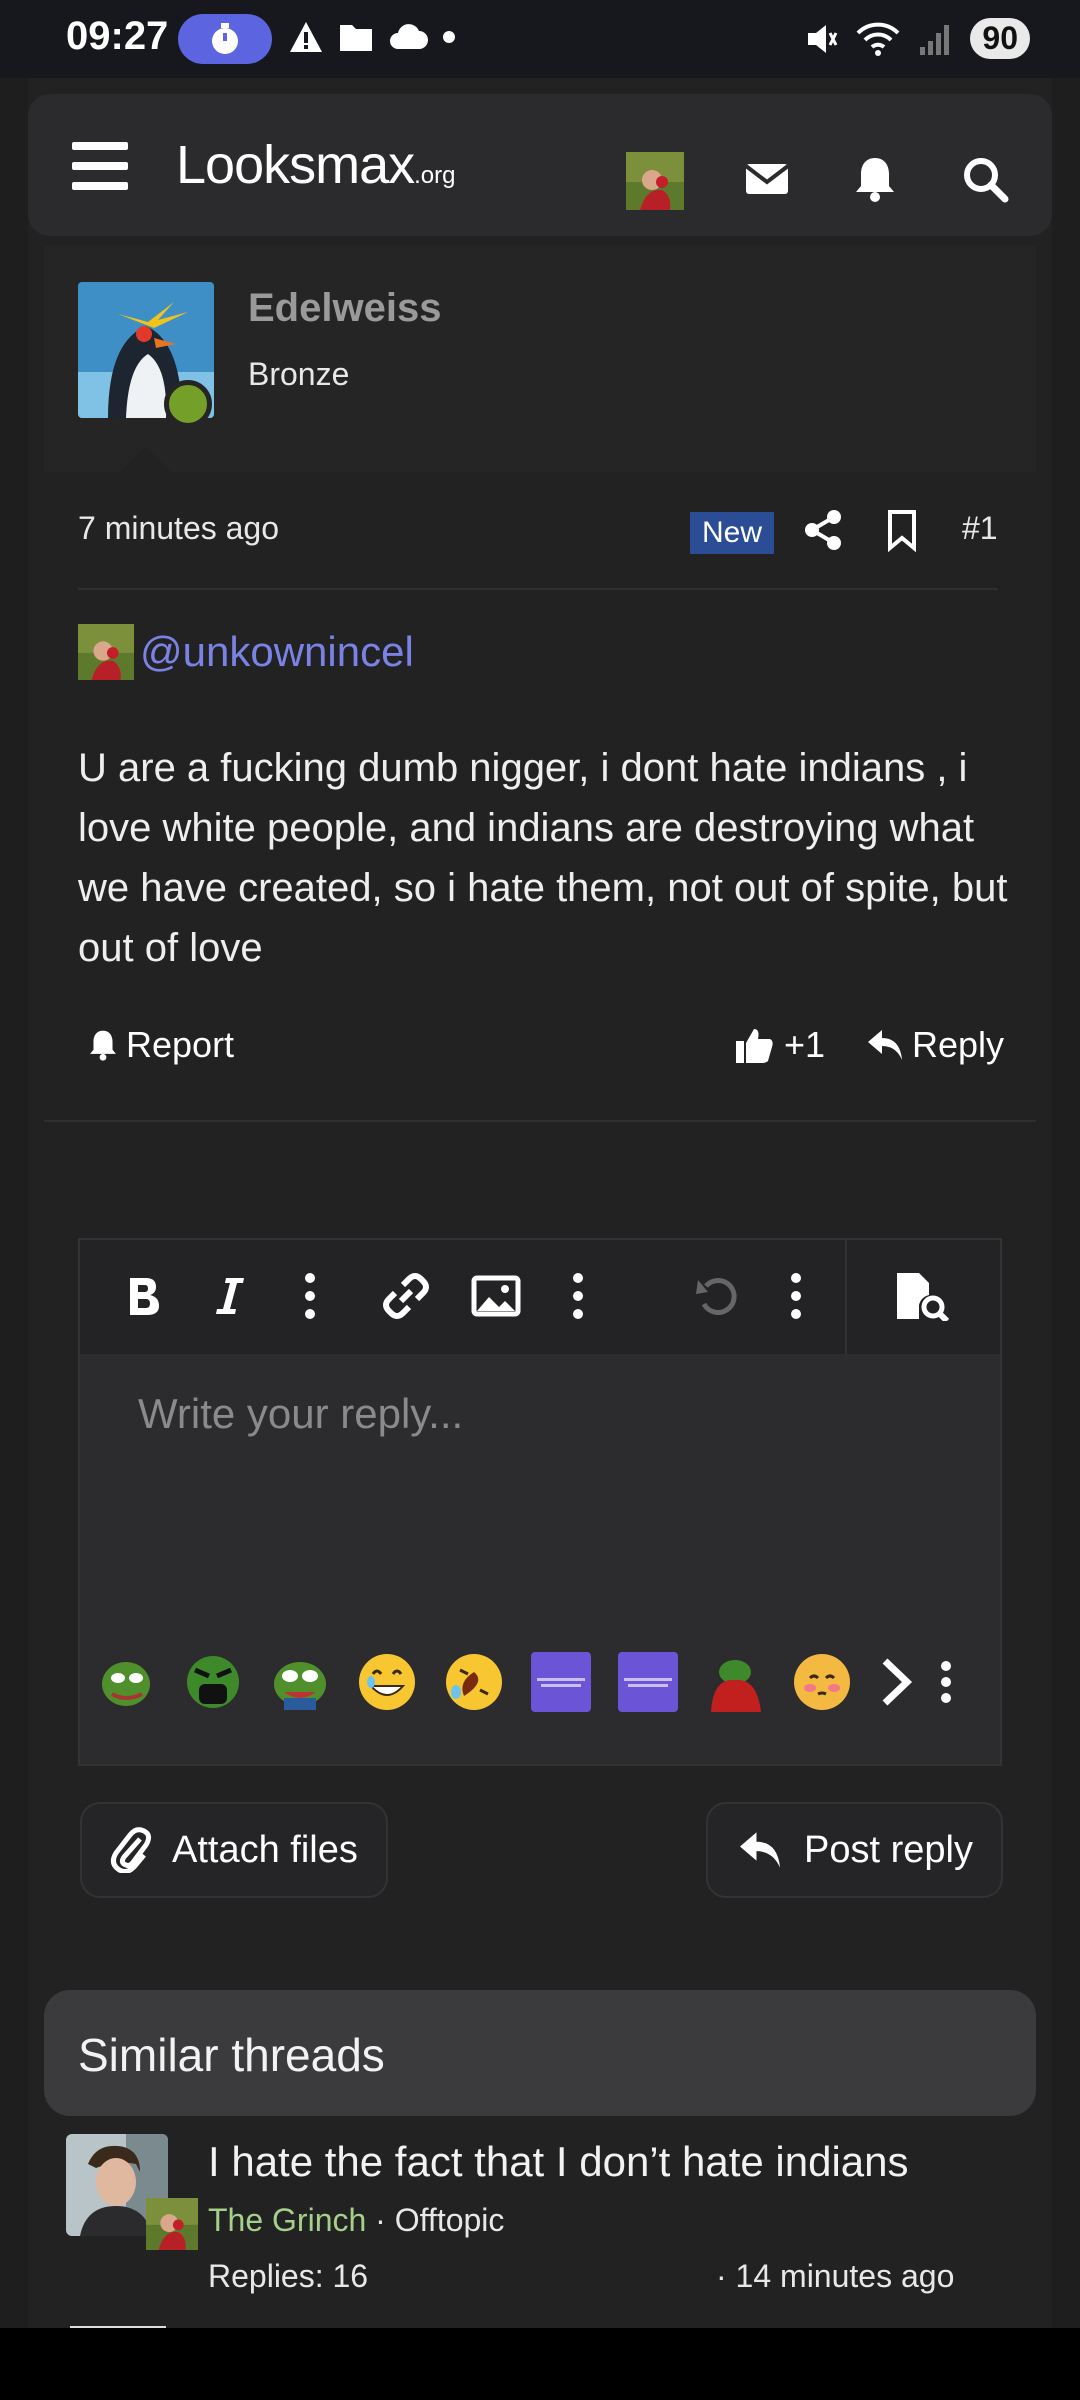 The width and height of the screenshot is (1080, 2400). I want to click on status-time: 09:27, so click(117, 36).